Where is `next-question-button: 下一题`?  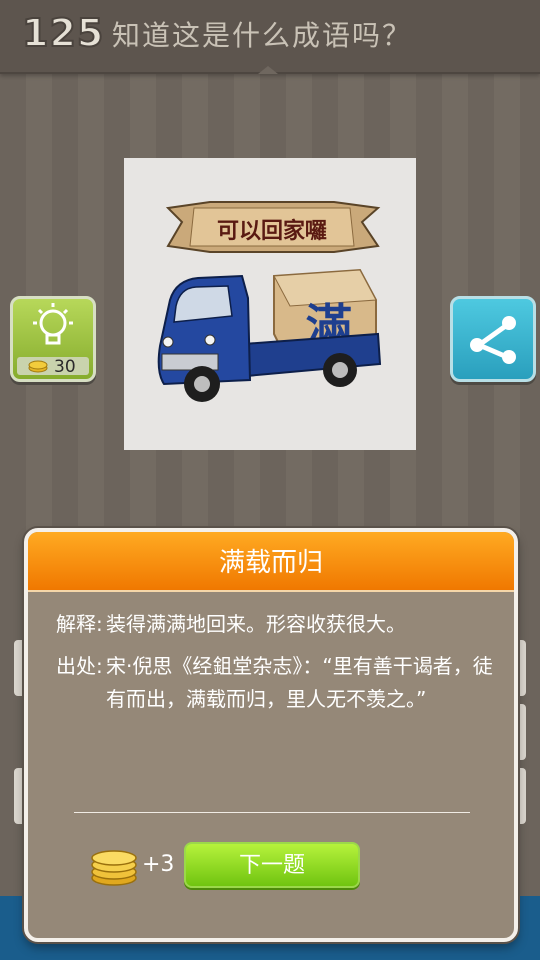
next-question-button: 下一题 is located at coordinates (272, 865).